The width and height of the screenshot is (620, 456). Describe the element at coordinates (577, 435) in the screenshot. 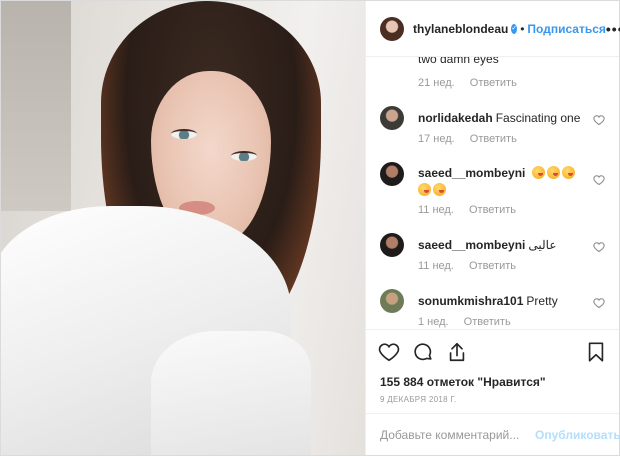

I see `publish-button: Опубликовать` at that location.